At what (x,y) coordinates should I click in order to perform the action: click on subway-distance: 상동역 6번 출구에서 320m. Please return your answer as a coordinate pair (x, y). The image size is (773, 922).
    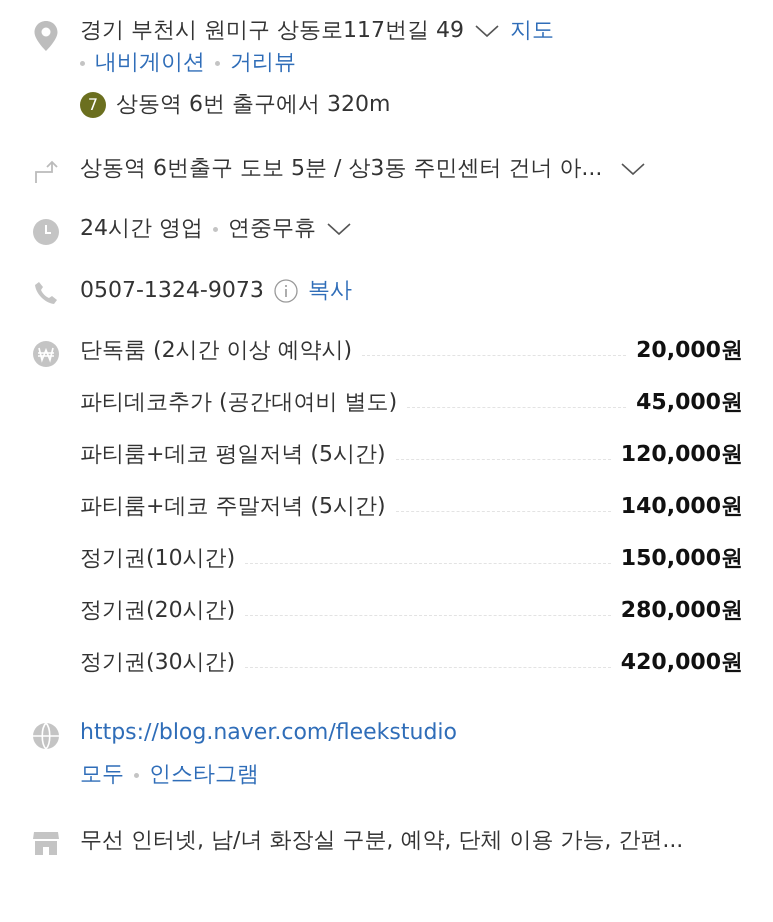
    Looking at the image, I should click on (253, 105).